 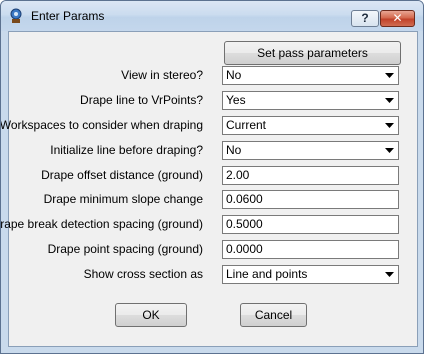 I want to click on param-label: Drape line to VrPoints?, so click(x=141, y=100).